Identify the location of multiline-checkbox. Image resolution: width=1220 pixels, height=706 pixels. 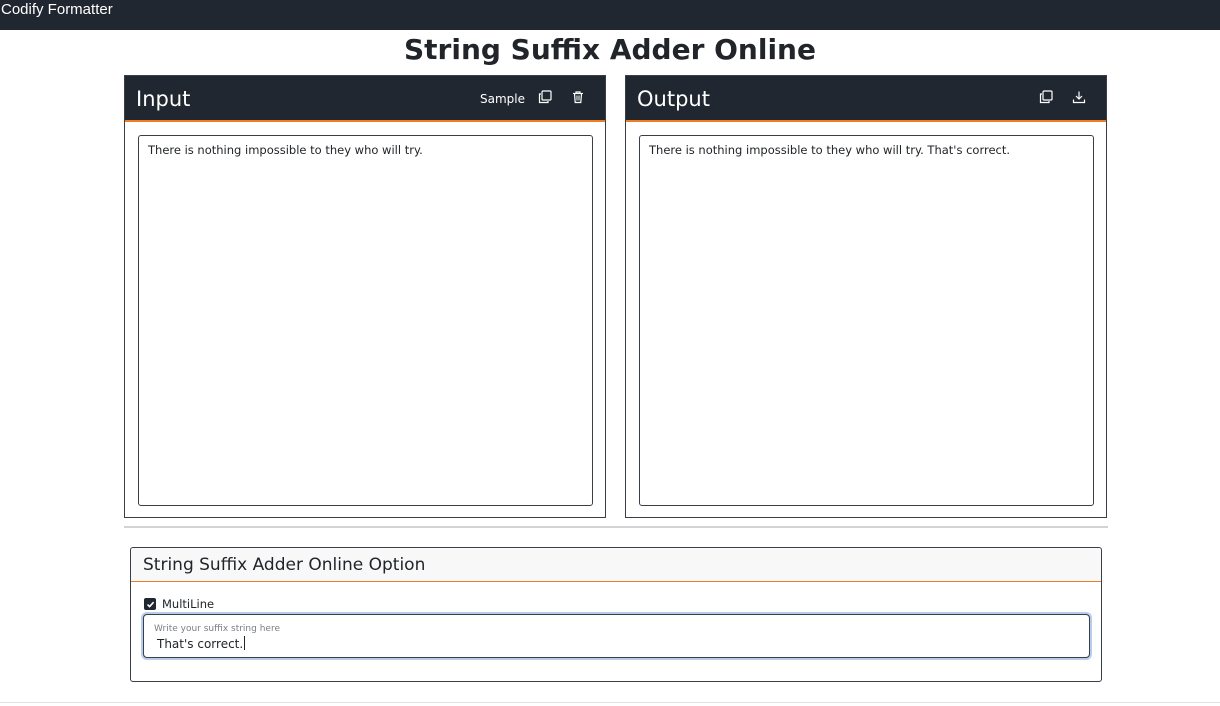
(150, 604).